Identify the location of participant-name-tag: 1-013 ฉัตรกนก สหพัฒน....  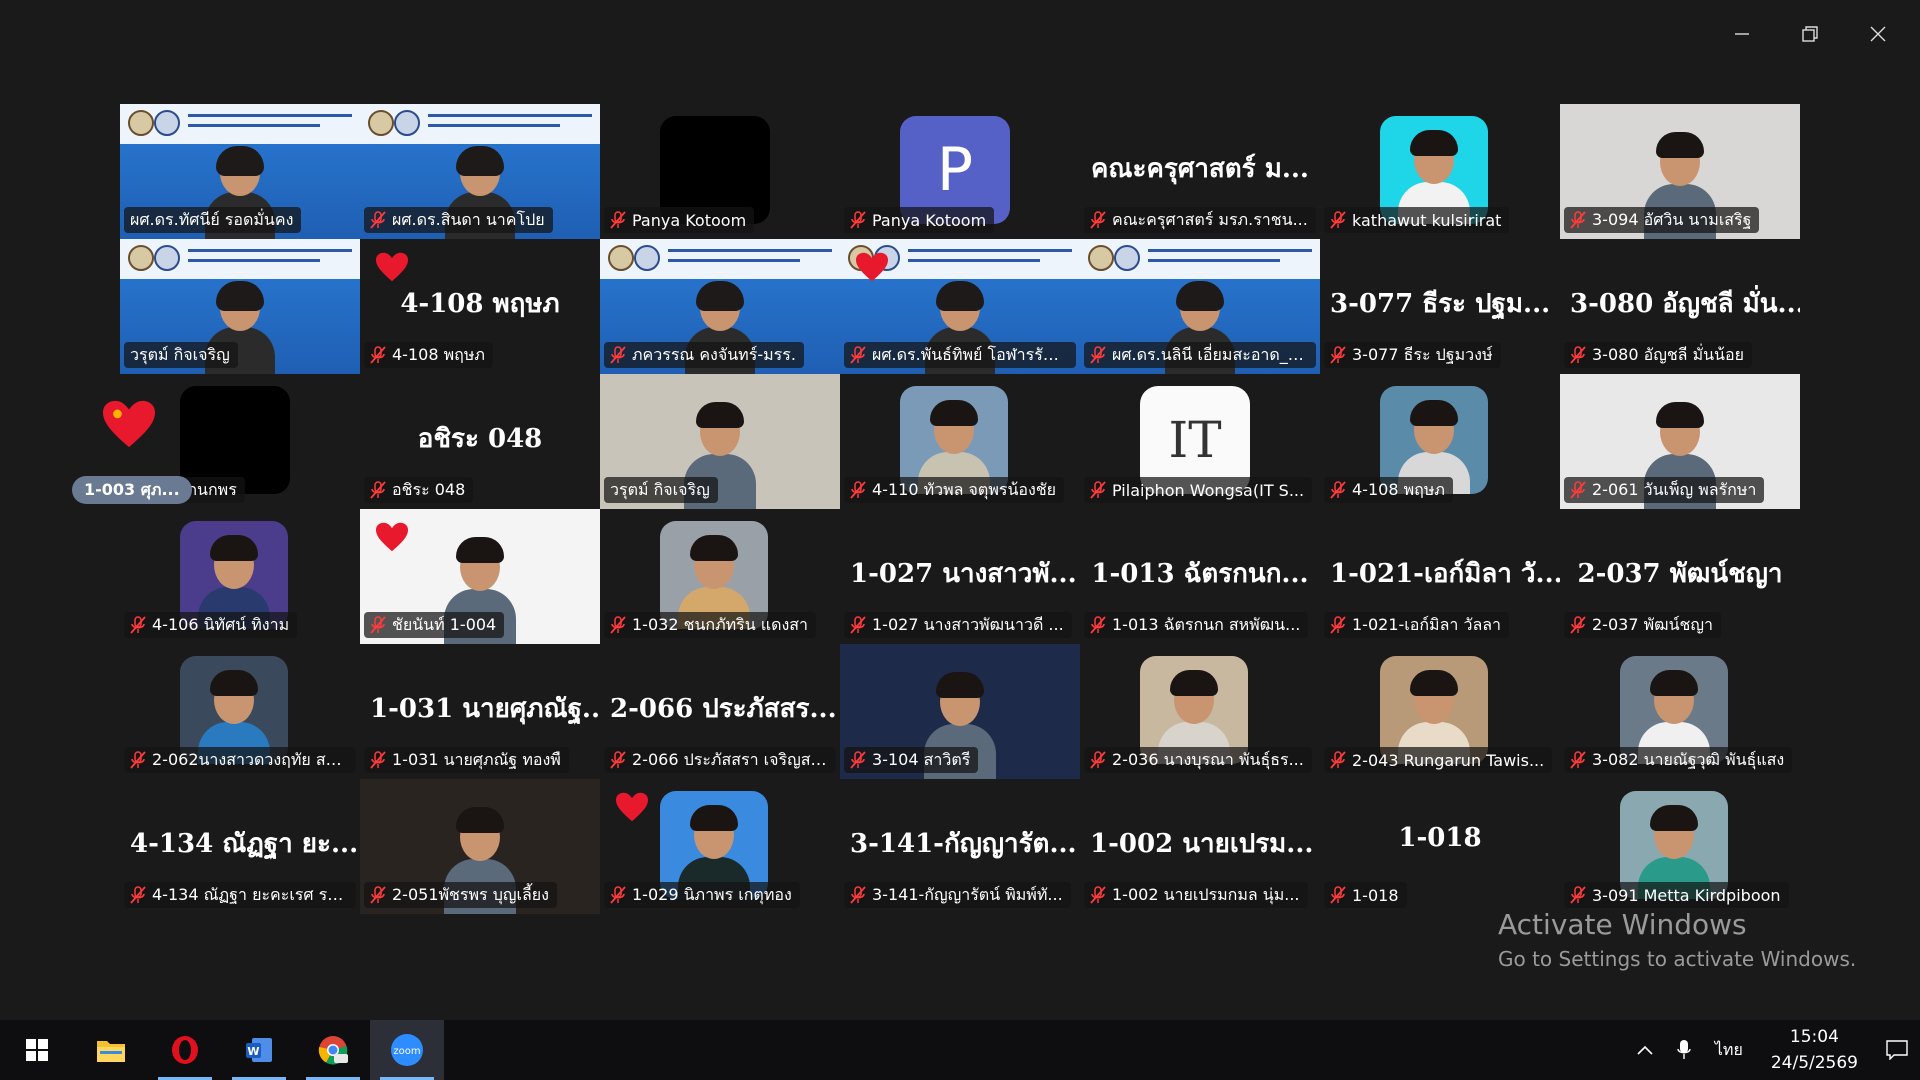
(1196, 625).